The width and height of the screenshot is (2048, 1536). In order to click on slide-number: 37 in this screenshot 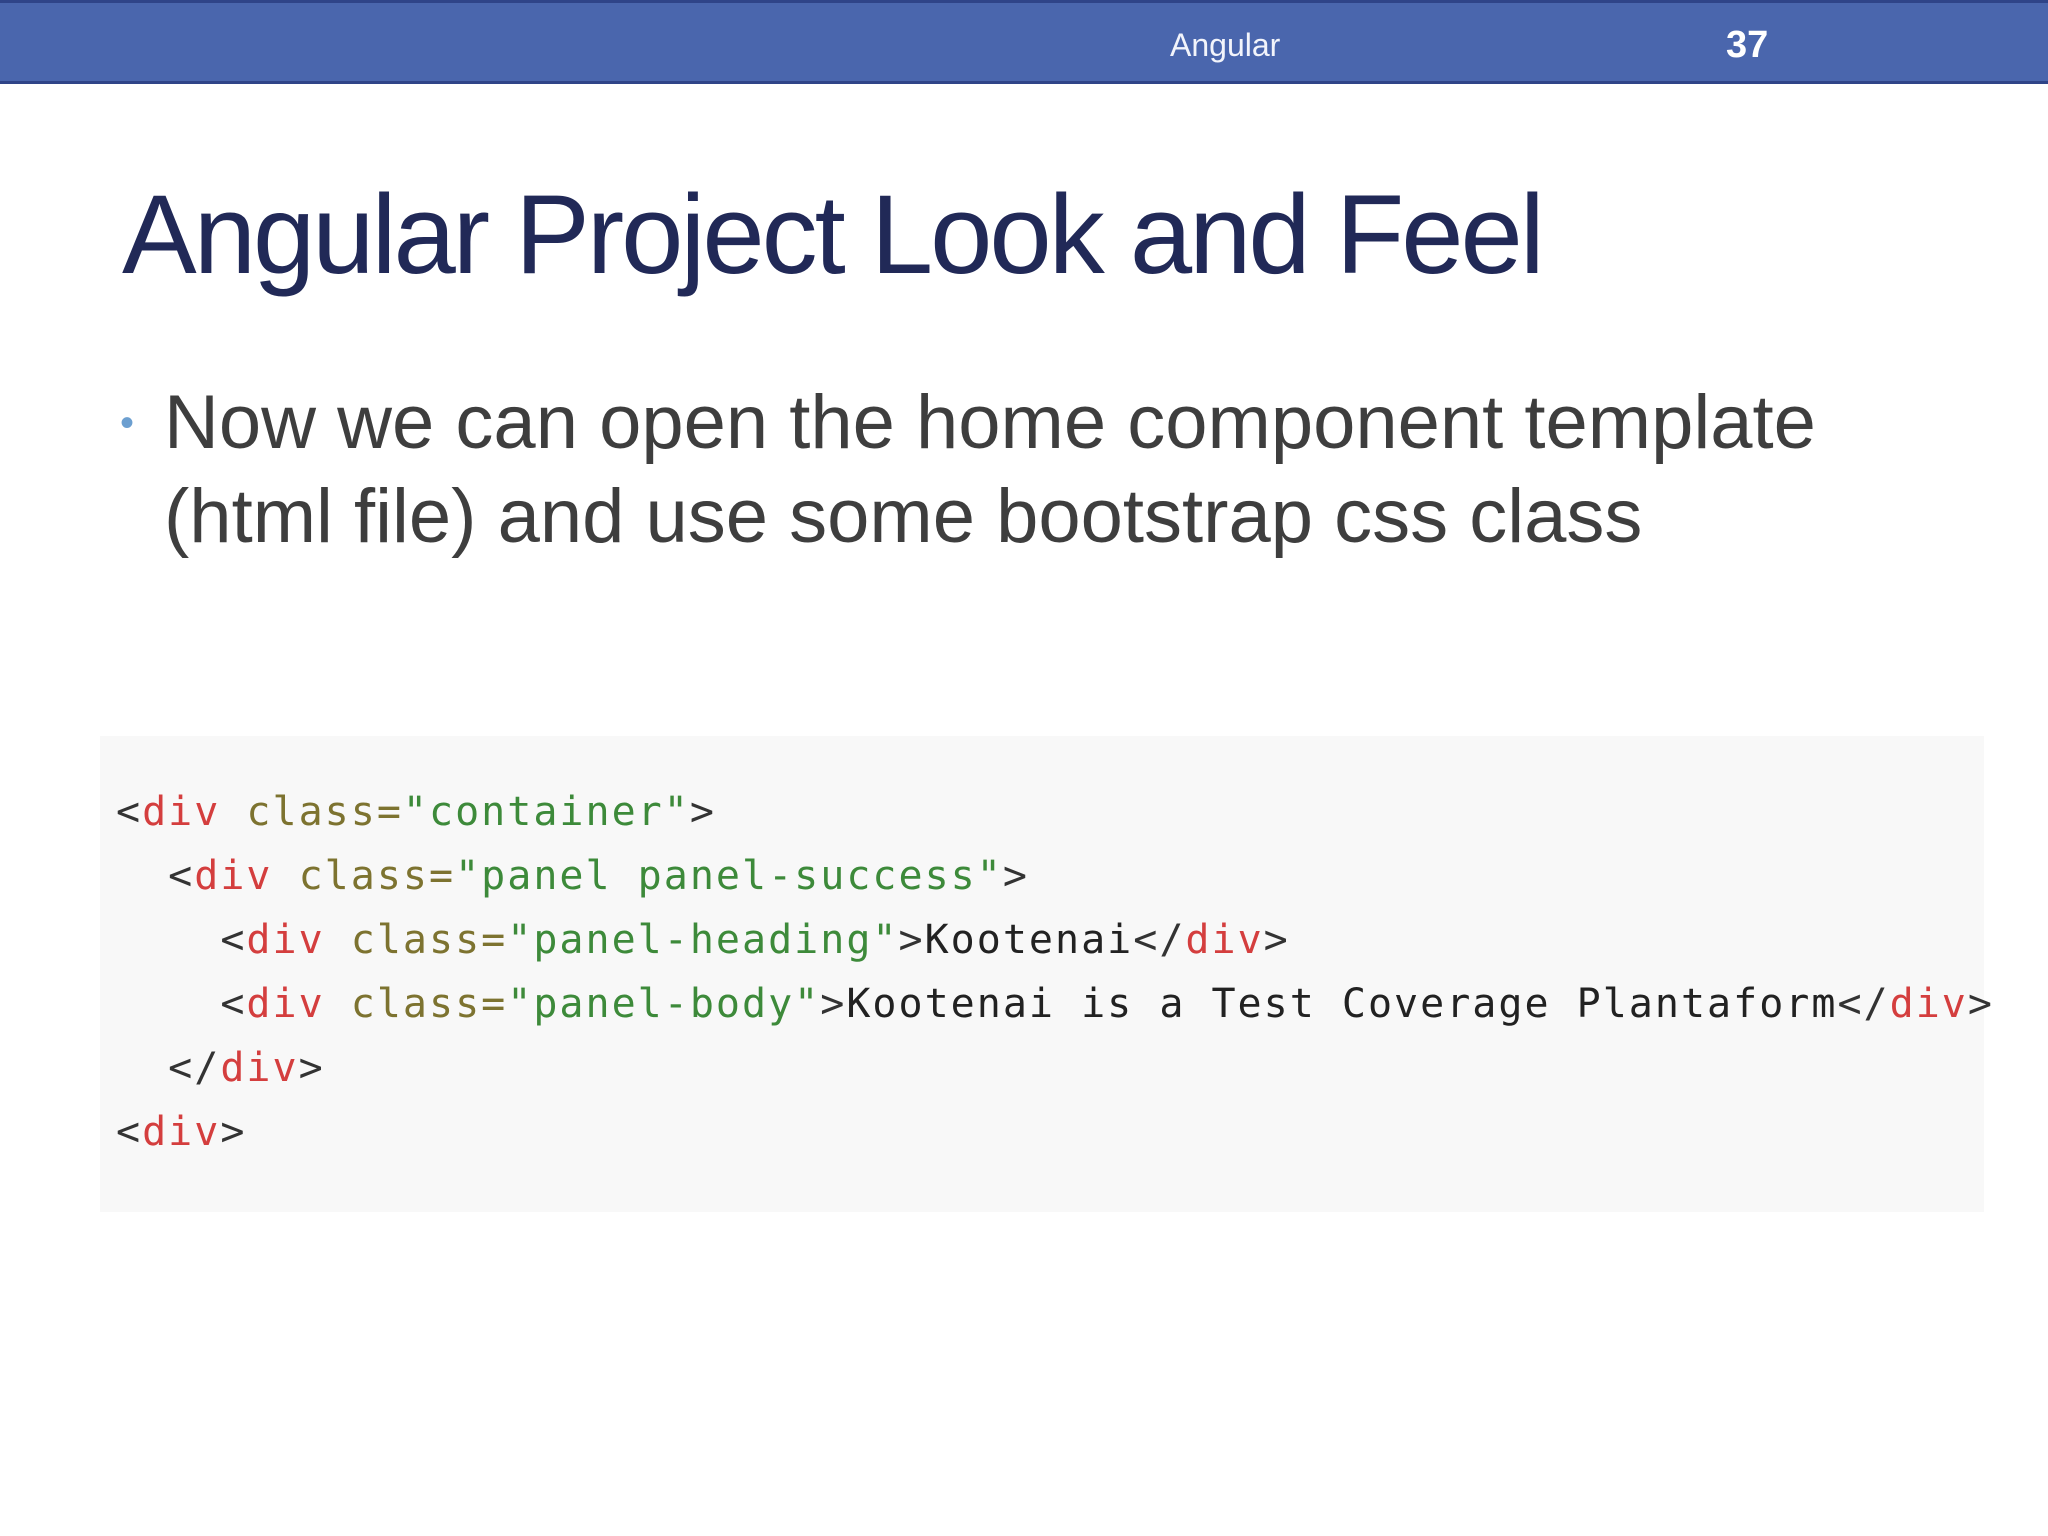, I will do `click(1747, 45)`.